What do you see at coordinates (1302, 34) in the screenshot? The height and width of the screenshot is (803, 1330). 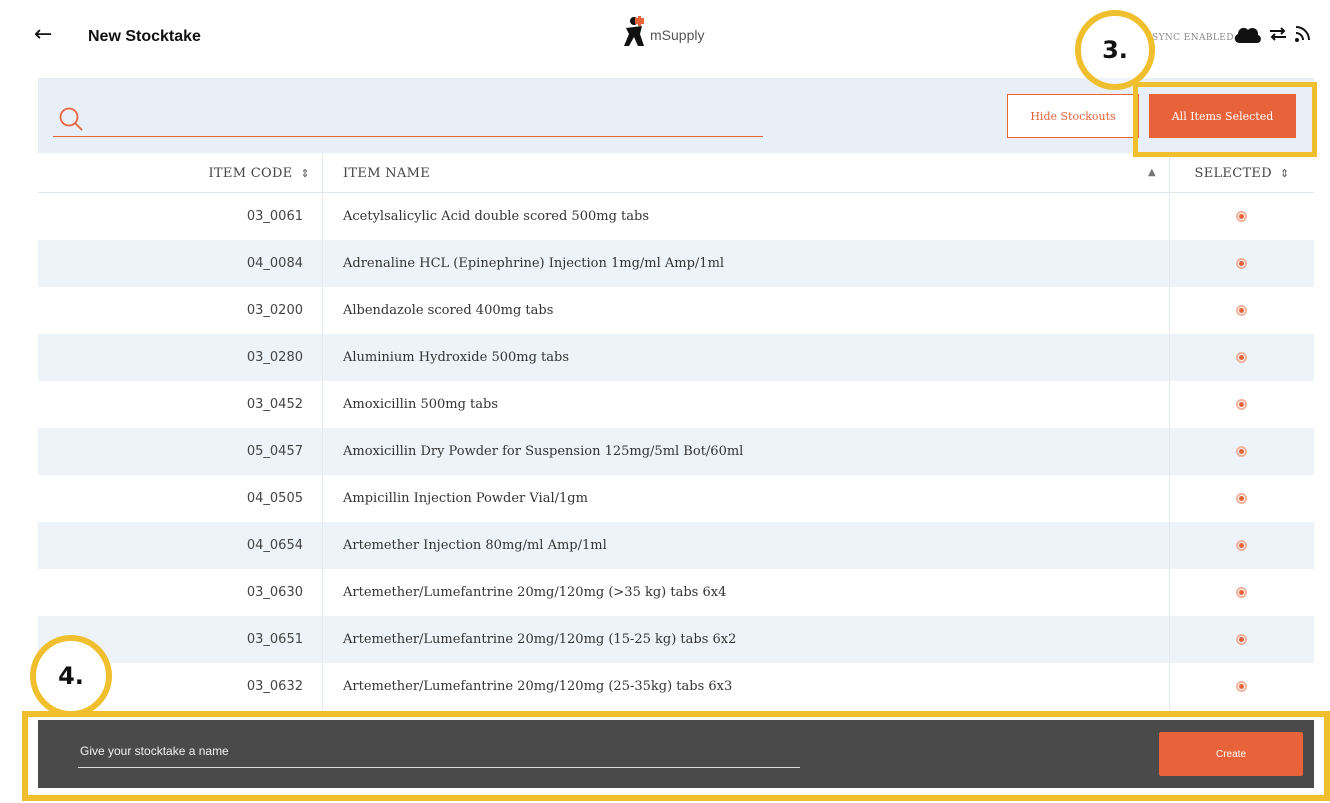 I see `signal-icon` at bounding box center [1302, 34].